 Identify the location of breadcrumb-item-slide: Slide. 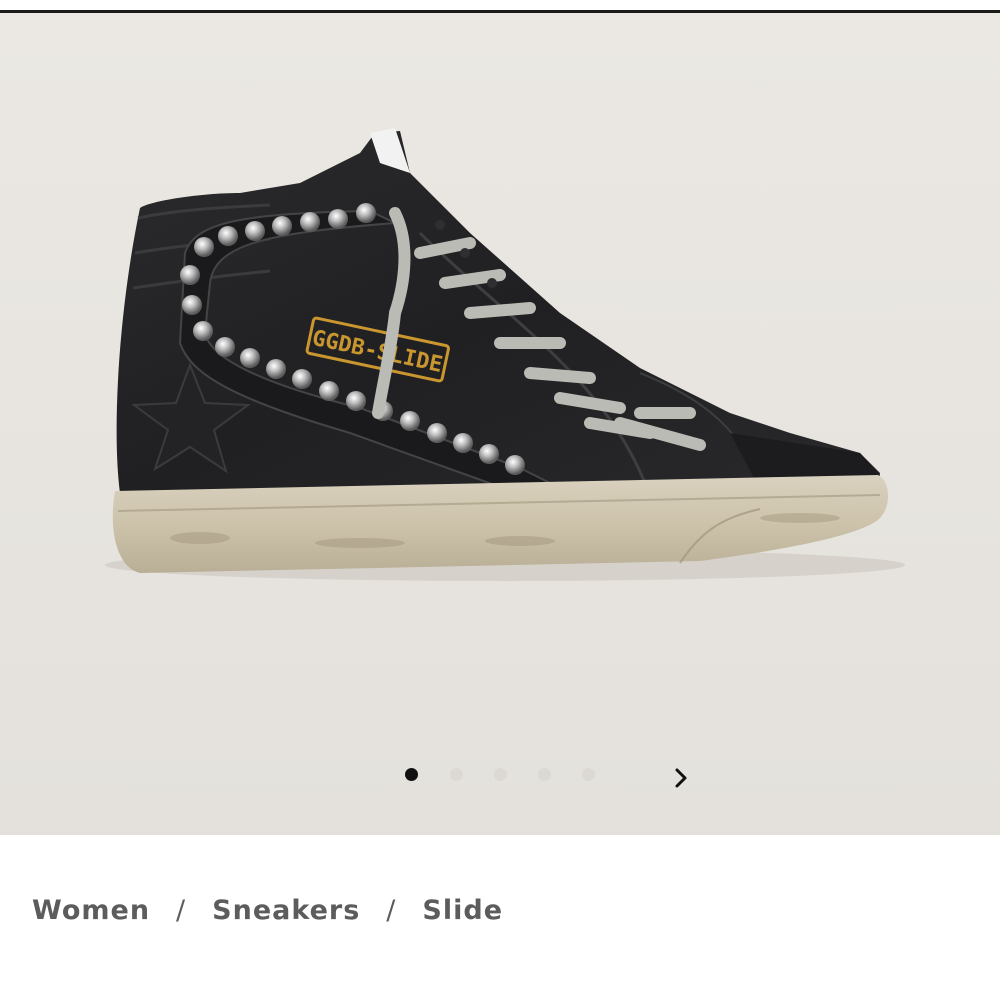
(462, 910).